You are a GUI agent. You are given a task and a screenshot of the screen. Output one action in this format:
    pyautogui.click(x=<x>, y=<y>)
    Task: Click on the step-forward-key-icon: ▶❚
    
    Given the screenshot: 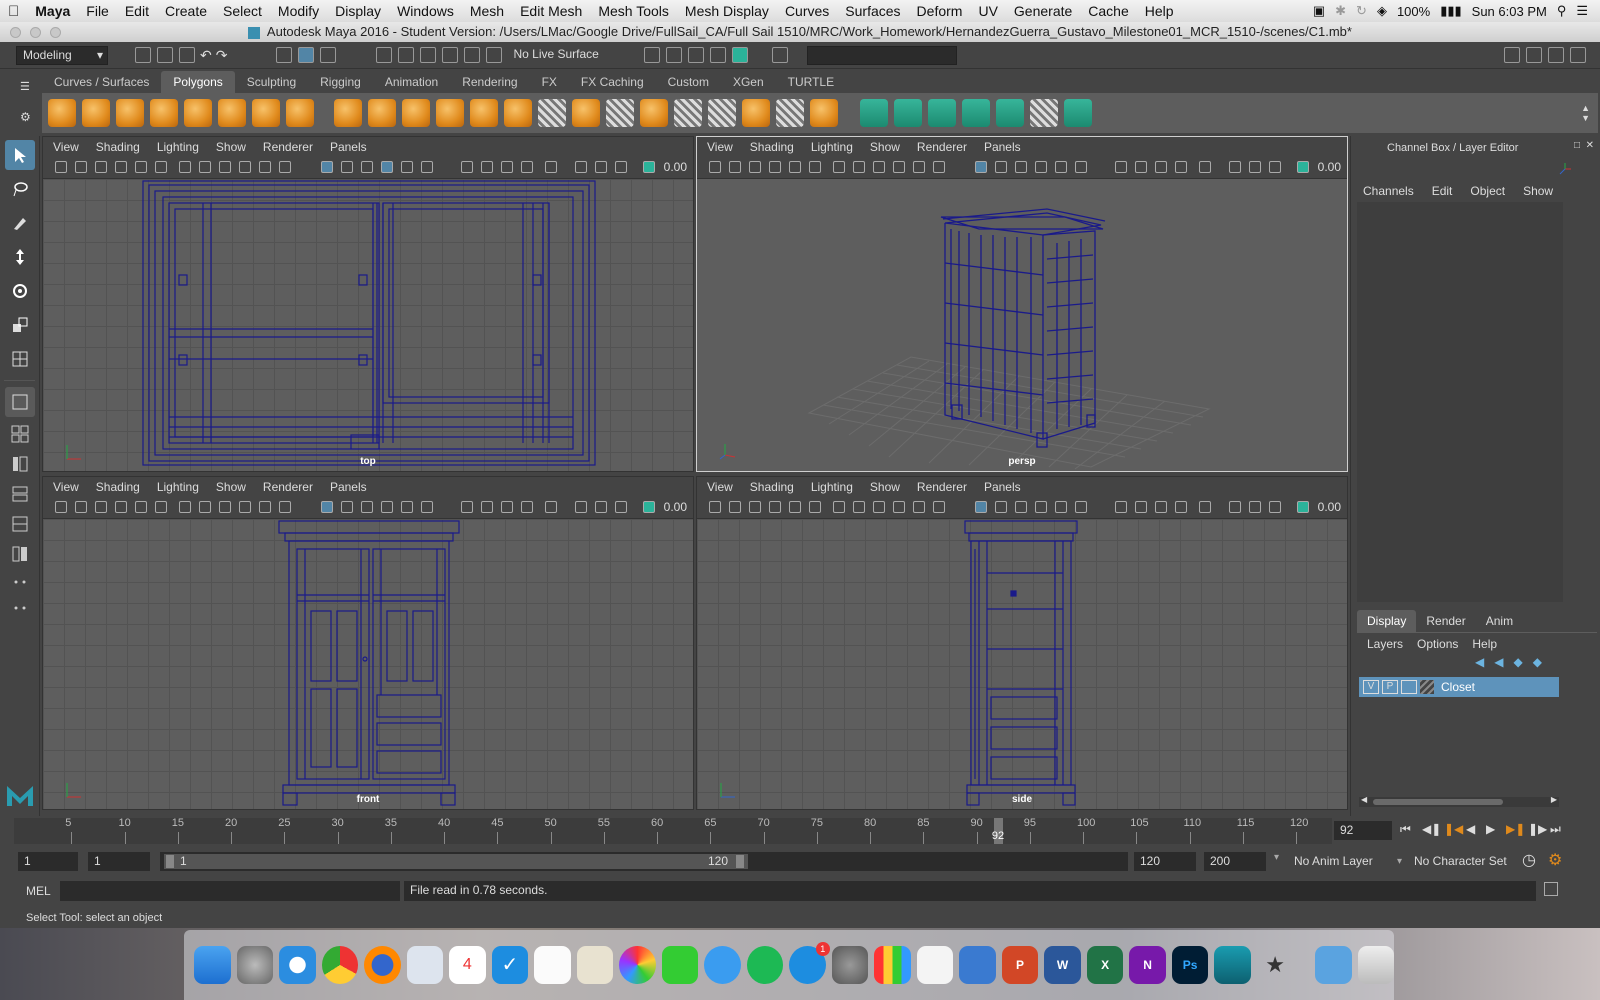 What is the action you would take?
    pyautogui.click(x=1515, y=829)
    